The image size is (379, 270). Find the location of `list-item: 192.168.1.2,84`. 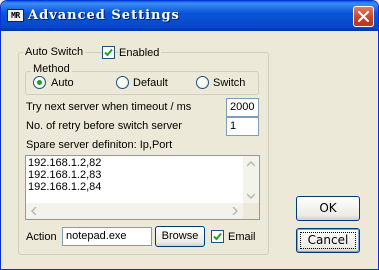

list-item: 192.168.1.2,84 is located at coordinates (65, 187).